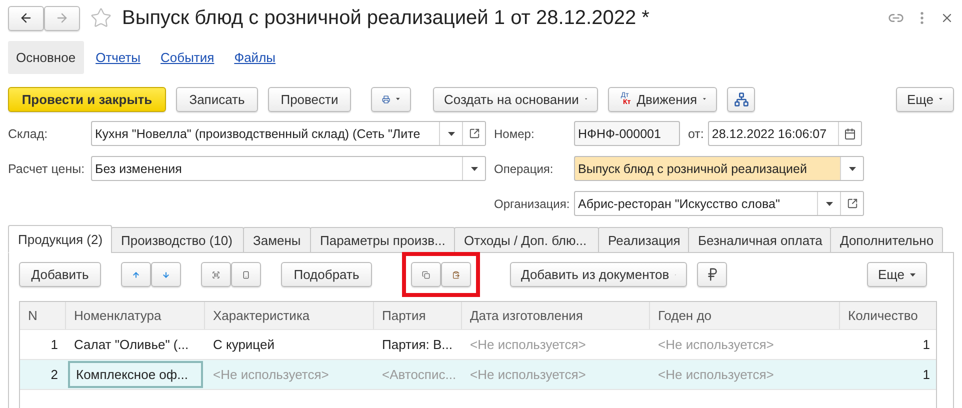 The height and width of the screenshot is (408, 962). What do you see at coordinates (43, 315) in the screenshot?
I see `column-header: N` at bounding box center [43, 315].